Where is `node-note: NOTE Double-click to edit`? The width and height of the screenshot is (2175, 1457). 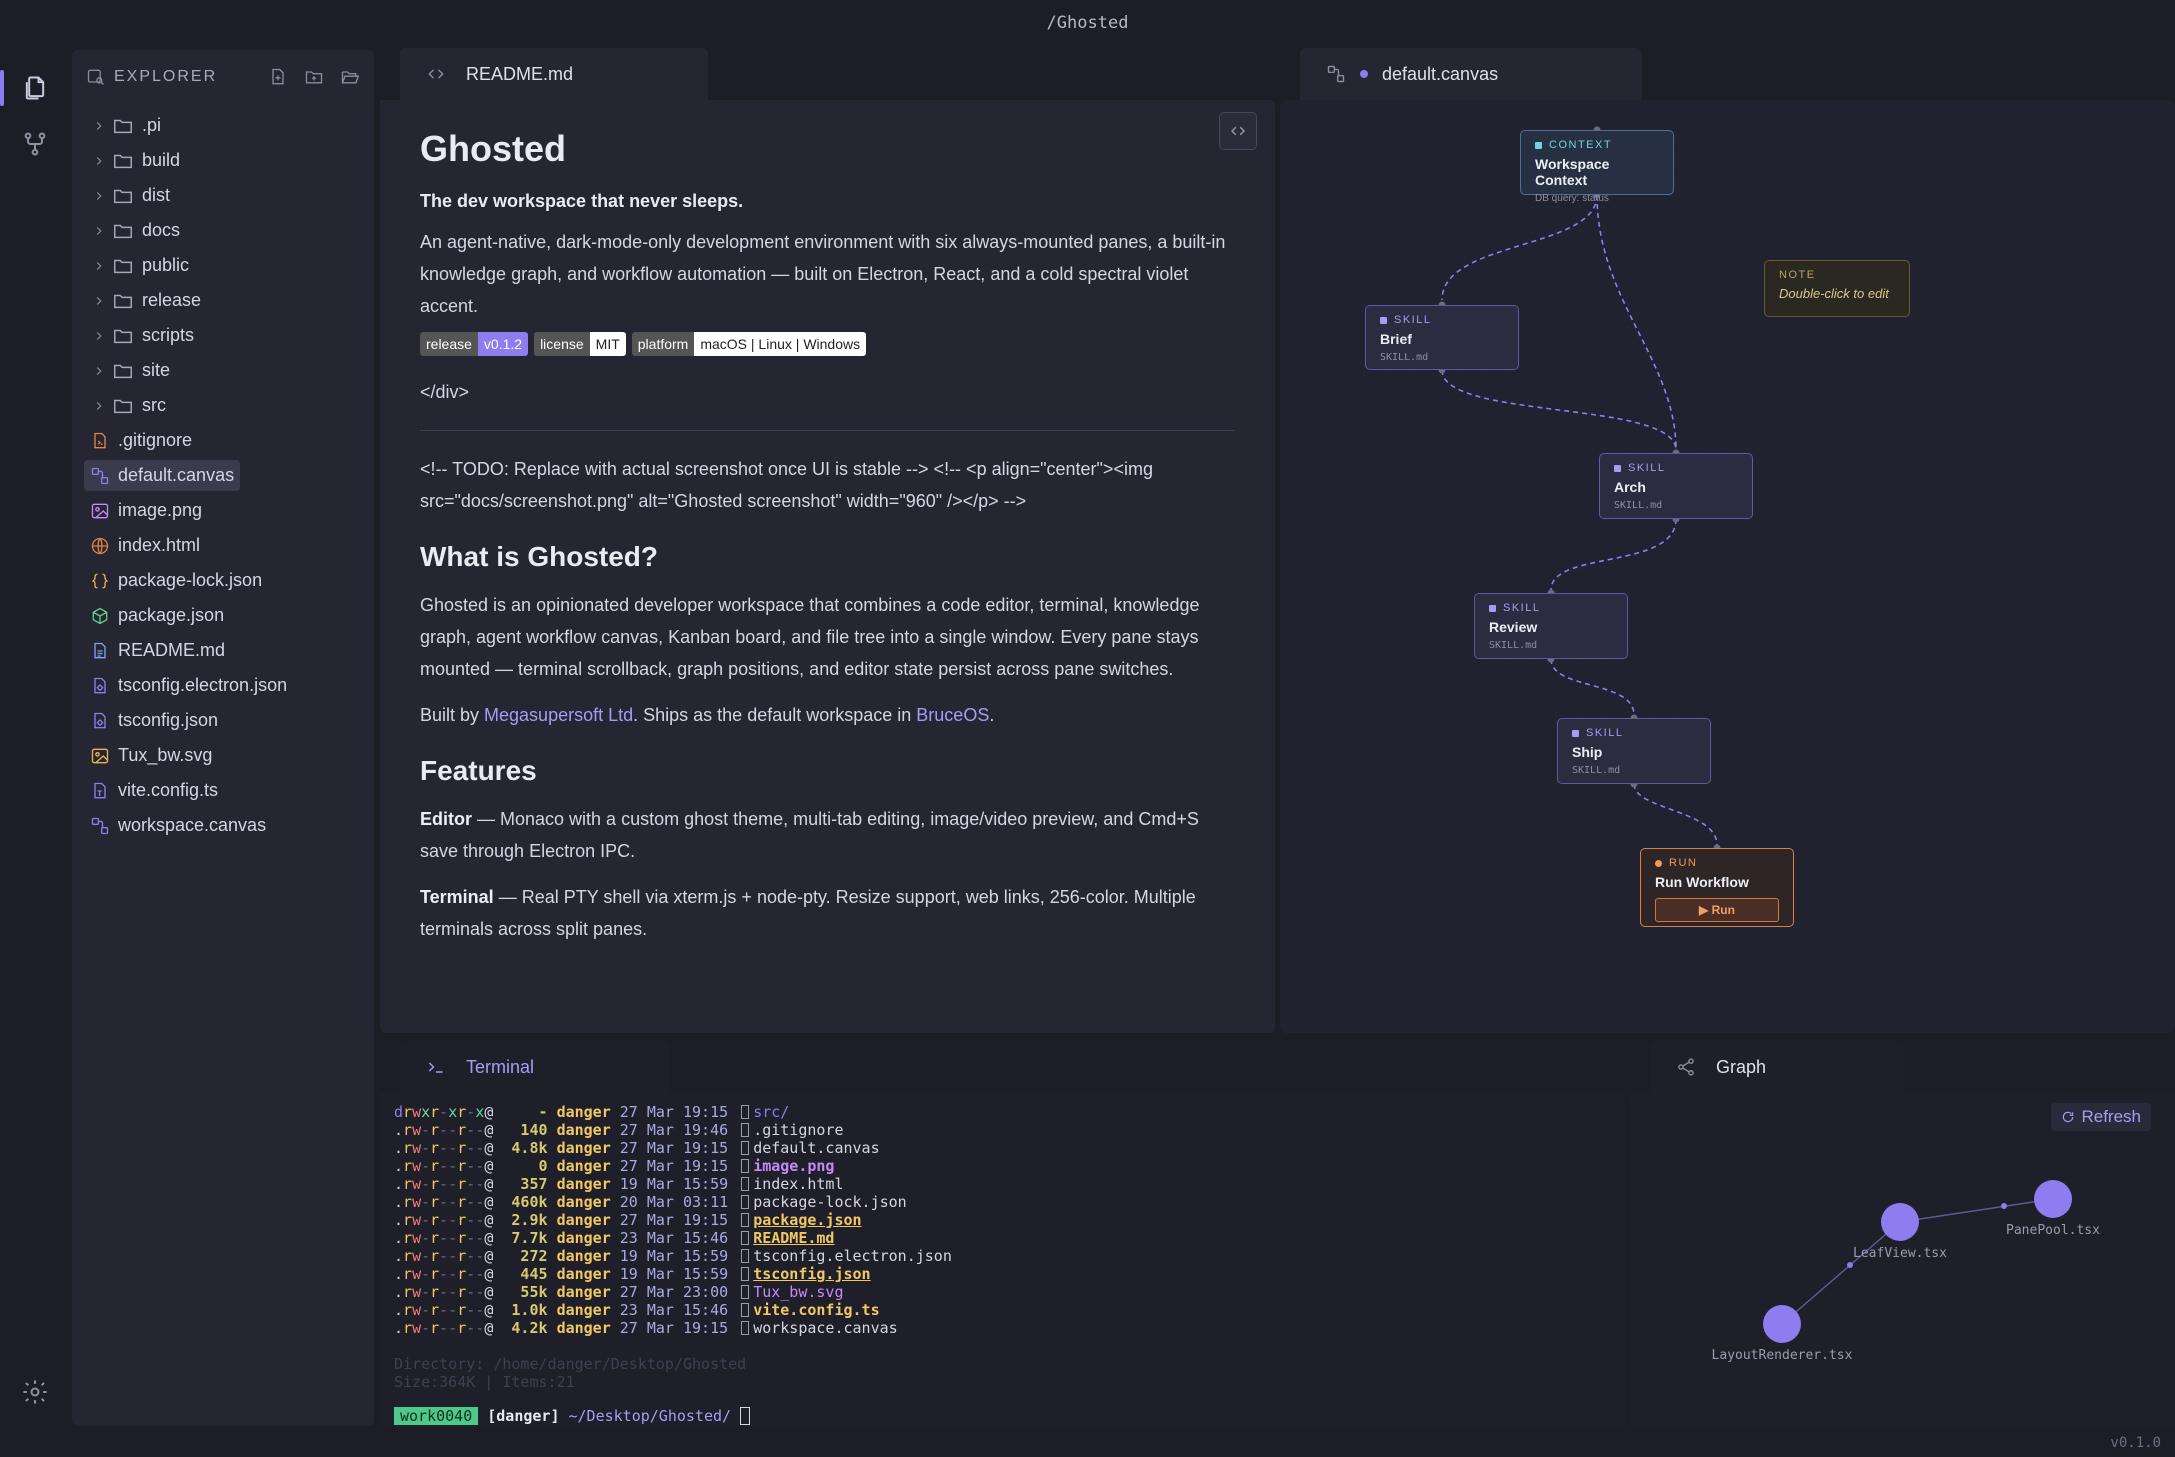 node-note: NOTE Double-click to edit is located at coordinates (1837, 288).